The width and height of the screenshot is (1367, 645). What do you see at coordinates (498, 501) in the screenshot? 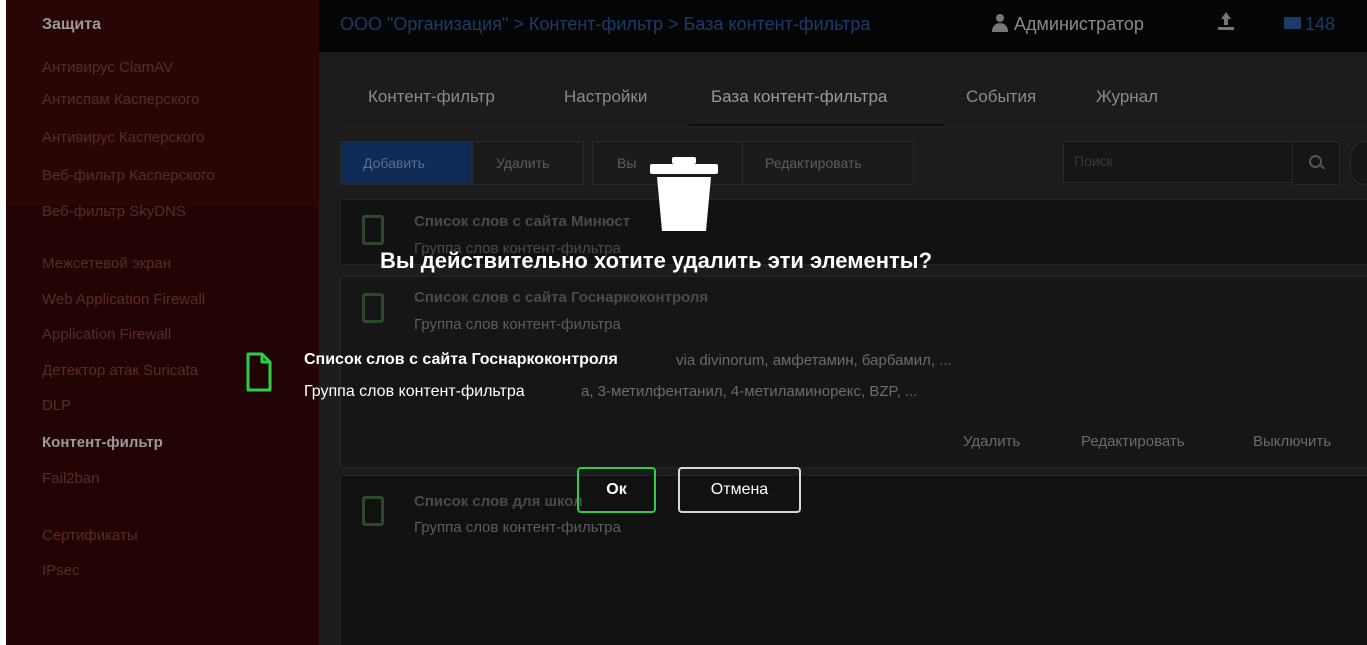
I see `list-item-title: Список слов для школ` at bounding box center [498, 501].